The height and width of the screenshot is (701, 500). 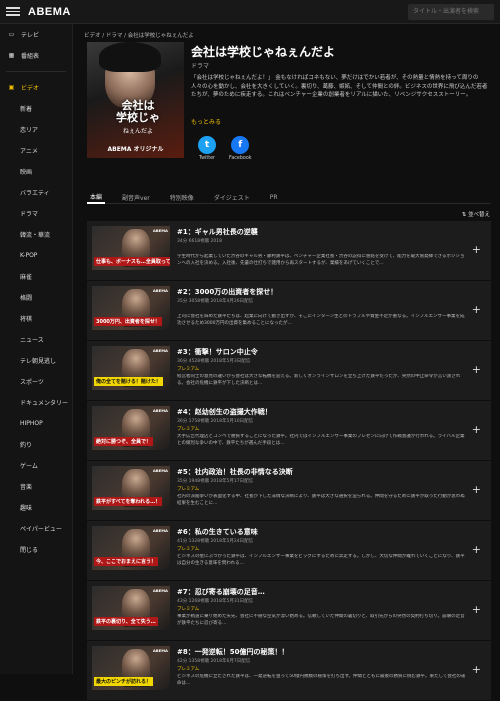 What do you see at coordinates (36, 507) in the screenshot?
I see `sidebar-item-22: 趣味` at bounding box center [36, 507].